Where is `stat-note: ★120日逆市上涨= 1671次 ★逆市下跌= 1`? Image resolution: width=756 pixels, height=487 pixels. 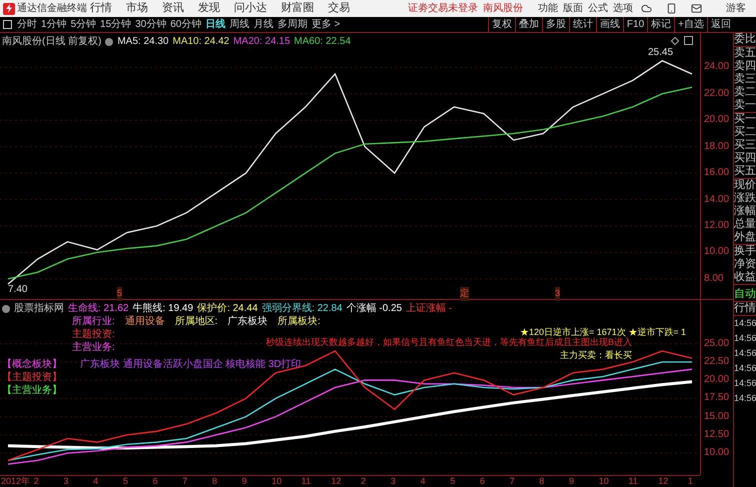
stat-note: ★120日逆市上涨= 1671次 ★逆市下跌= 1 is located at coordinates (603, 332).